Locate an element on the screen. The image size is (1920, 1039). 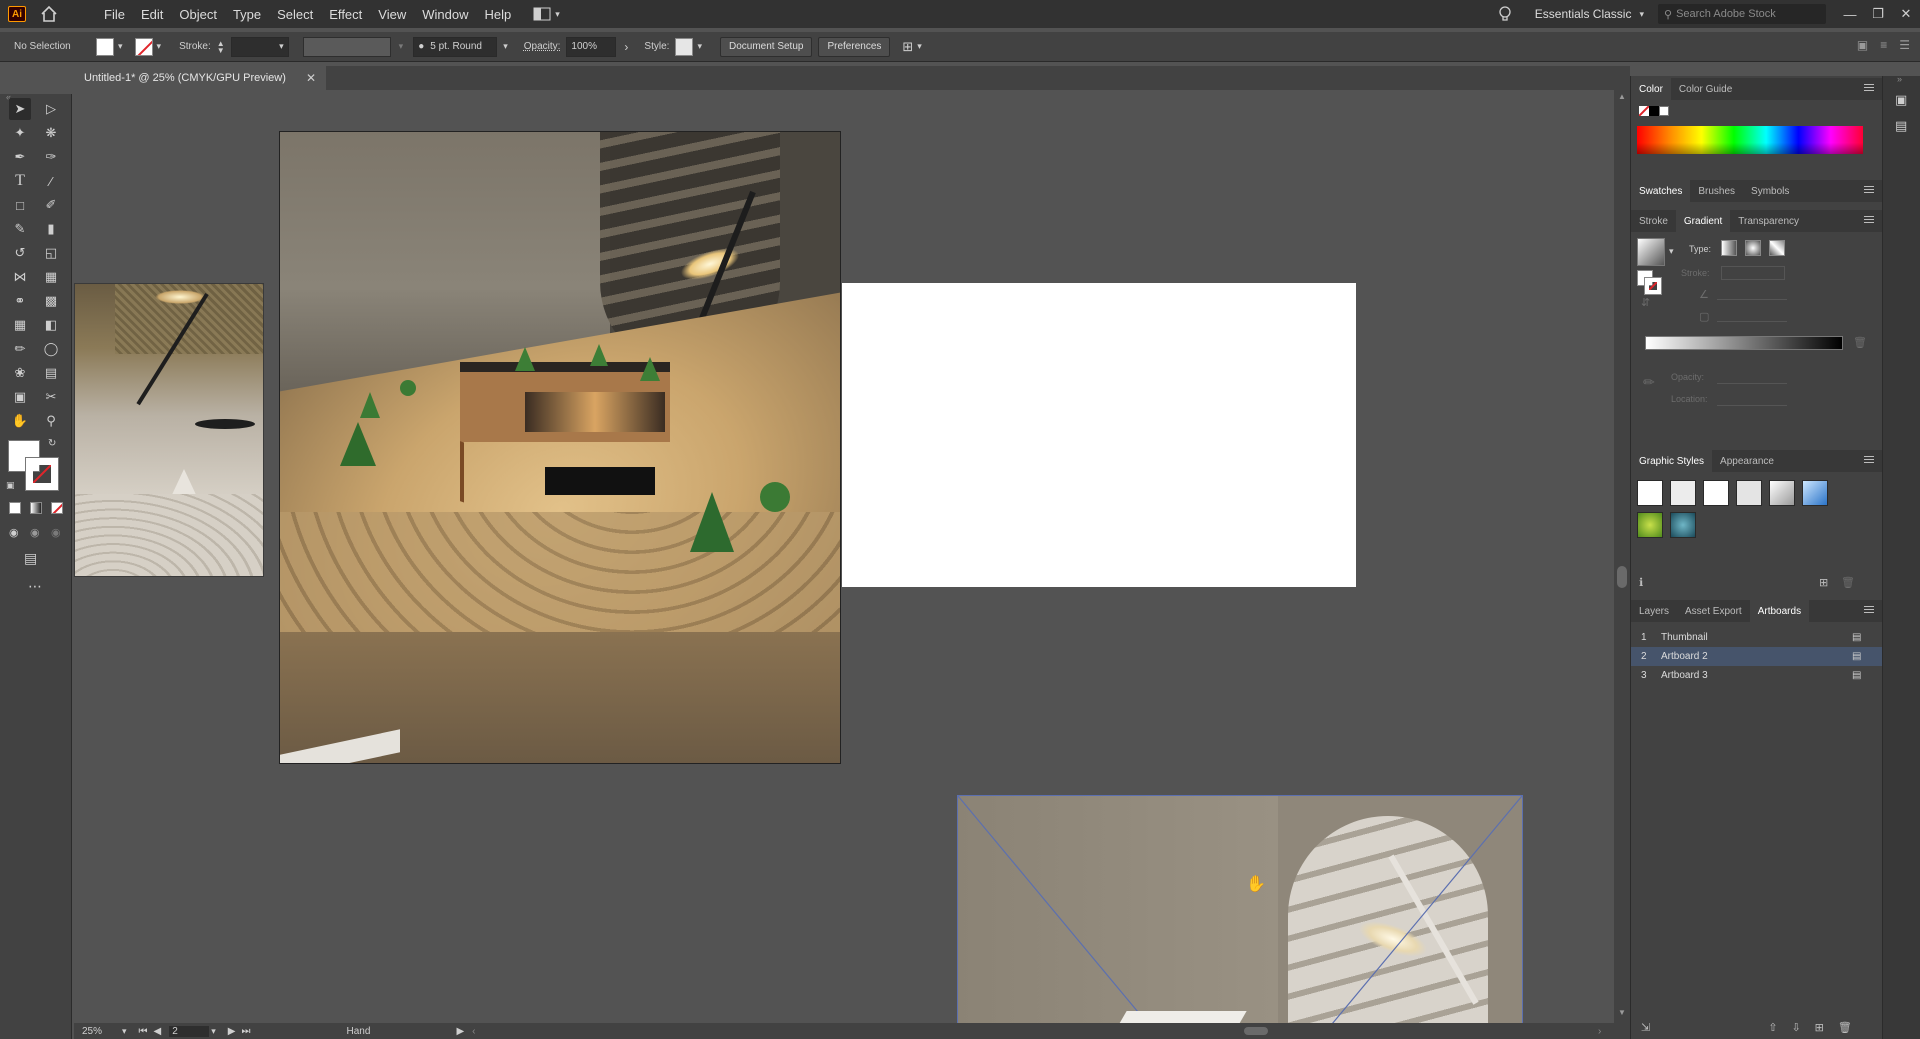
status-menu-arrow-icon: ▶ is located at coordinates (460, 1031).